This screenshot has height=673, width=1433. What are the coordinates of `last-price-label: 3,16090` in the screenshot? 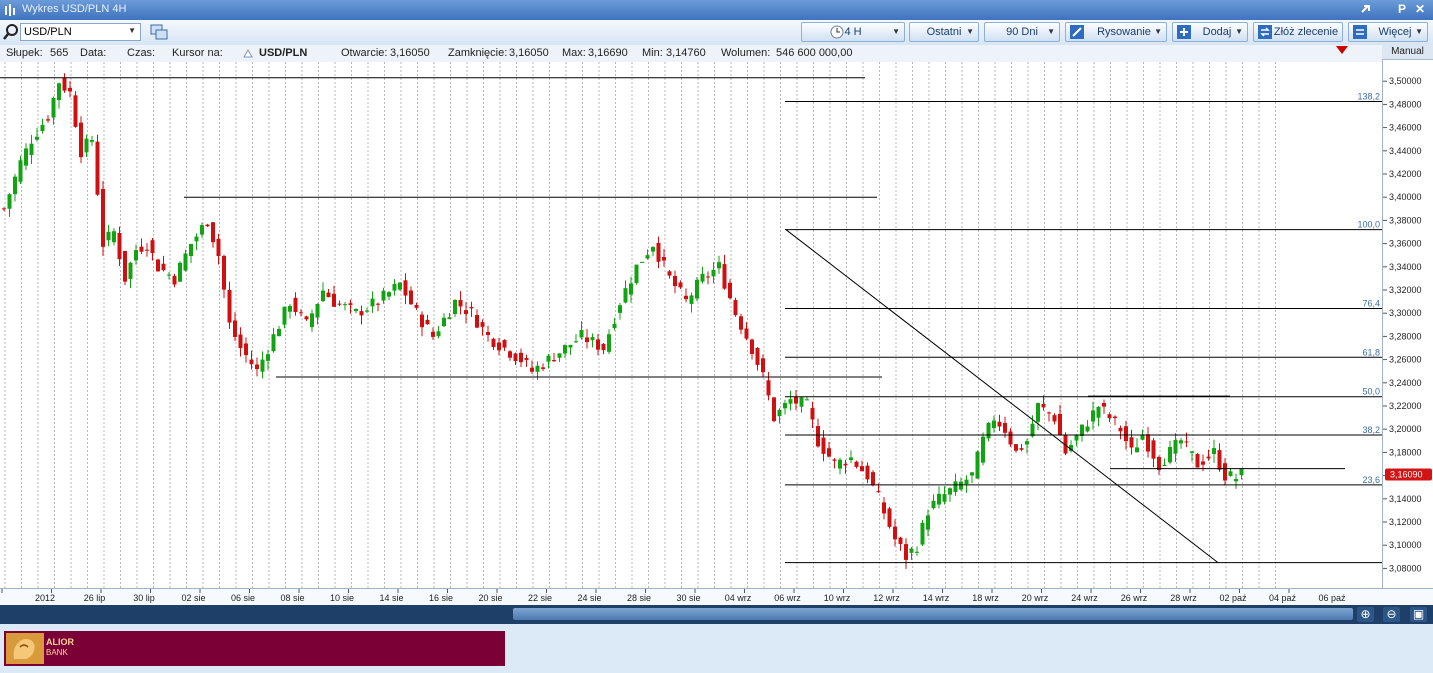 It's located at (1406, 475).